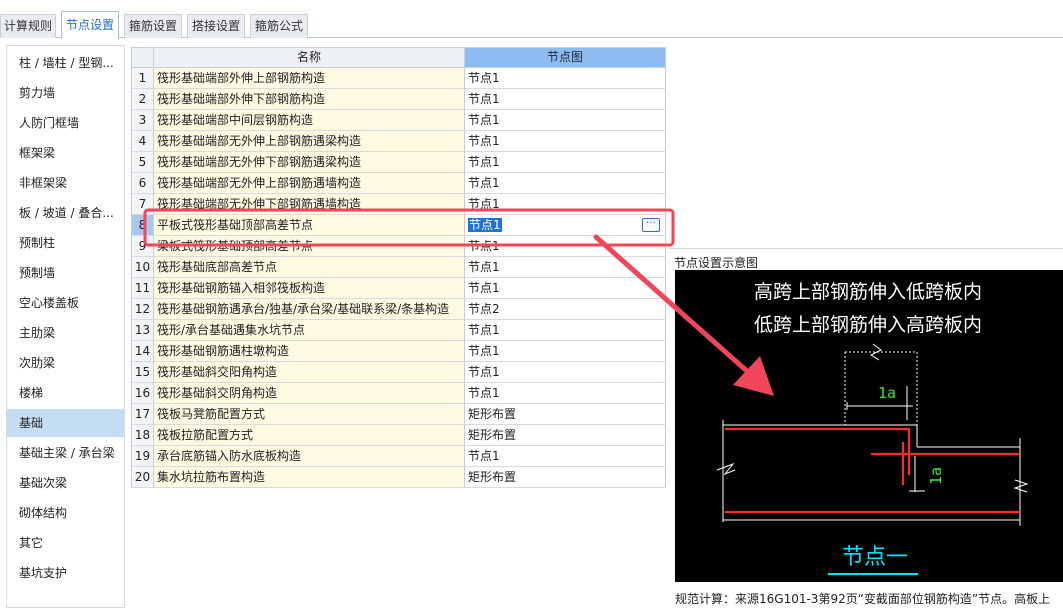 The image size is (1063, 608). Describe the element at coordinates (143, 351) in the screenshot. I see `row-number: 14` at that location.